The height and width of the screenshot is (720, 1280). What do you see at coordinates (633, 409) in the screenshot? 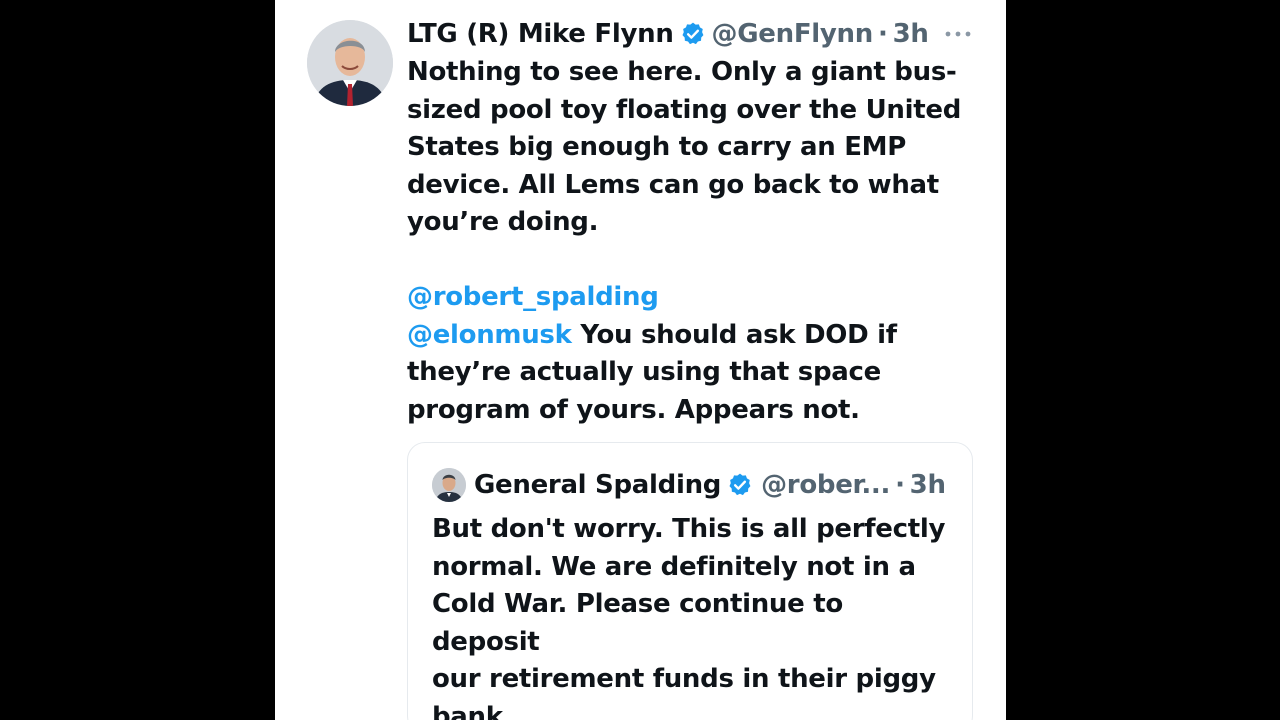
I see `tweet-text-line: program of yours. Appears not.` at bounding box center [633, 409].